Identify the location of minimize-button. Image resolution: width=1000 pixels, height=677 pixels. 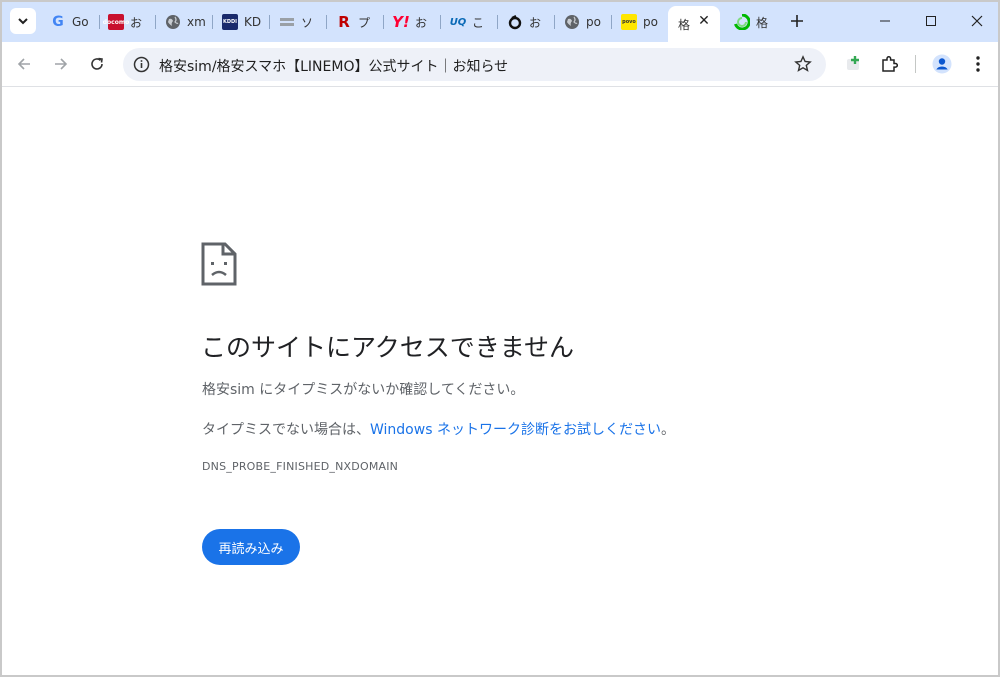
(885, 21).